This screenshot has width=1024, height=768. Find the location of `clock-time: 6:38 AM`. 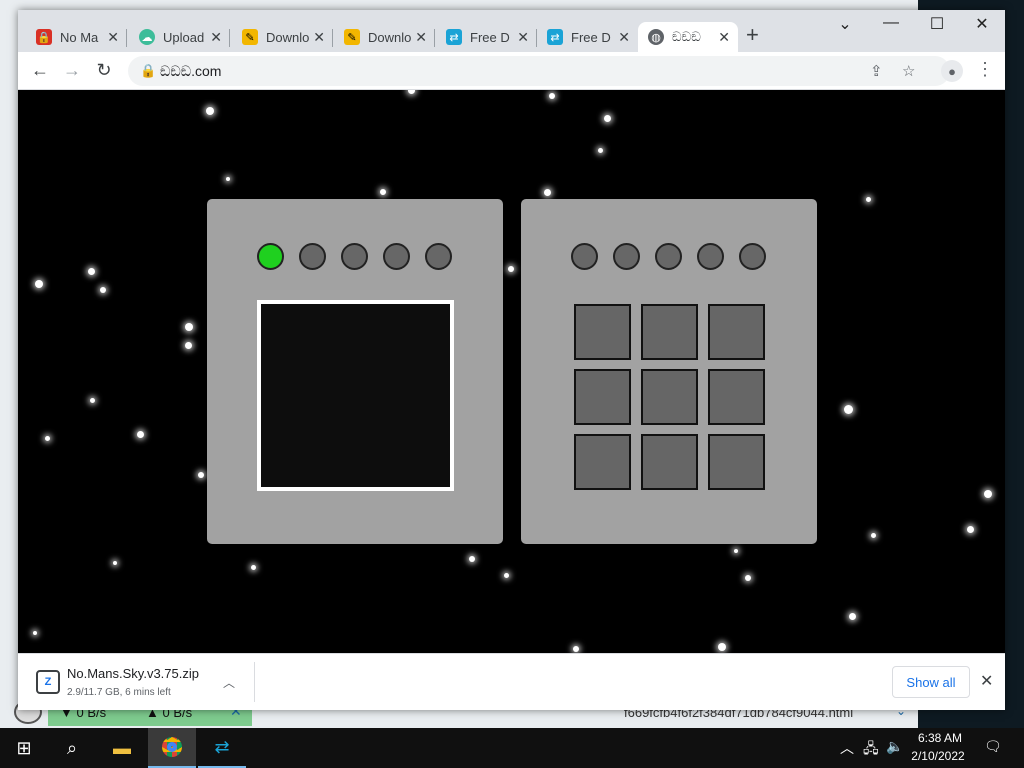

clock-time: 6:38 AM is located at coordinates (940, 738).